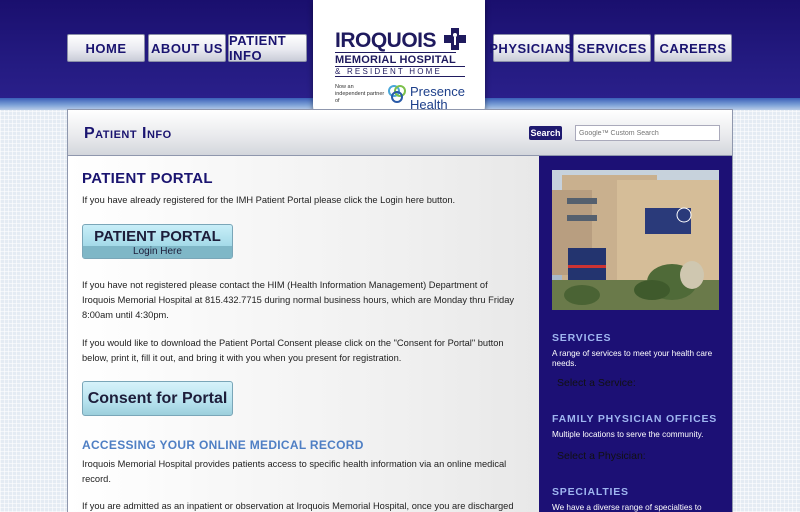 The image size is (800, 512). What do you see at coordinates (582, 338) in the screenshot?
I see `services-heading: SERVICES` at bounding box center [582, 338].